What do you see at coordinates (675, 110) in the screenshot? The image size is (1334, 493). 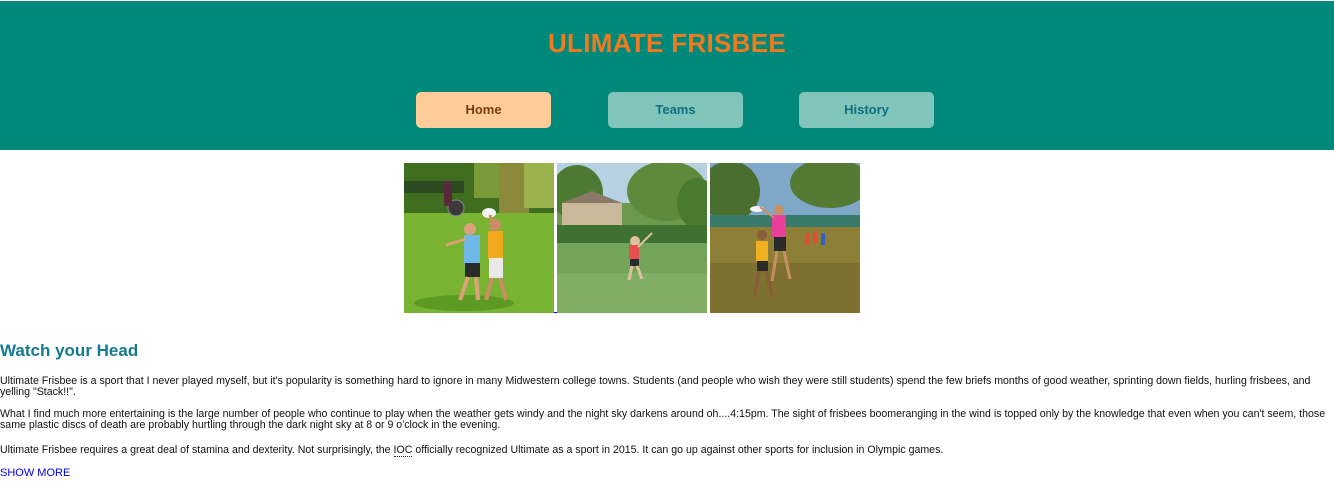 I see `nav-teams-button: Teams` at bounding box center [675, 110].